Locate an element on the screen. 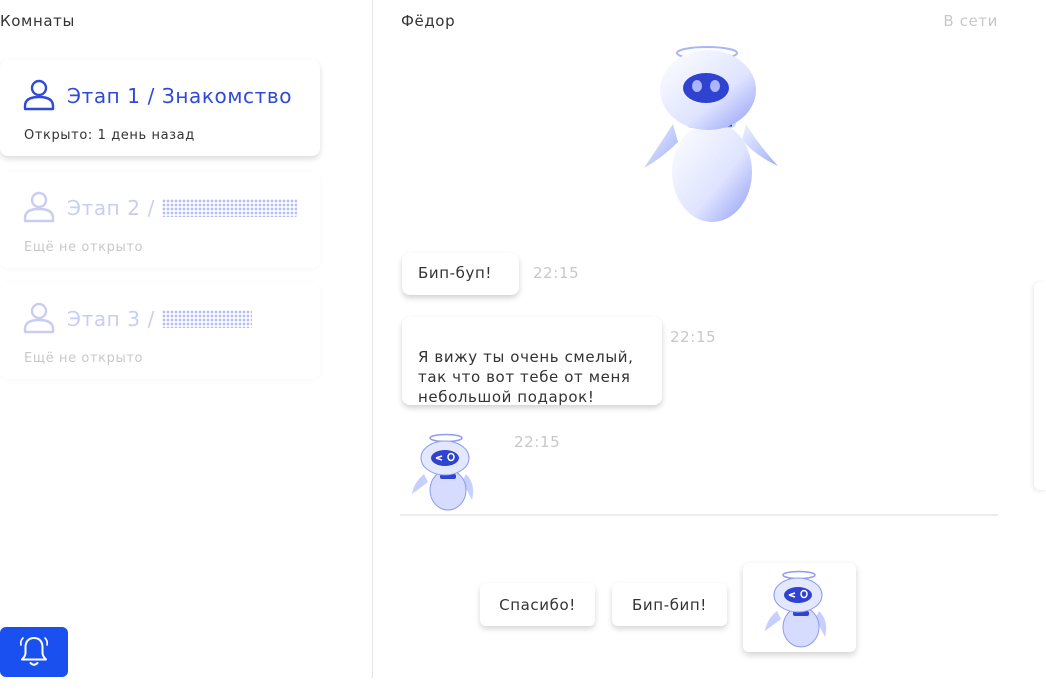 This screenshot has height=692, width=1046. contact-name: Фёдор is located at coordinates (428, 21).